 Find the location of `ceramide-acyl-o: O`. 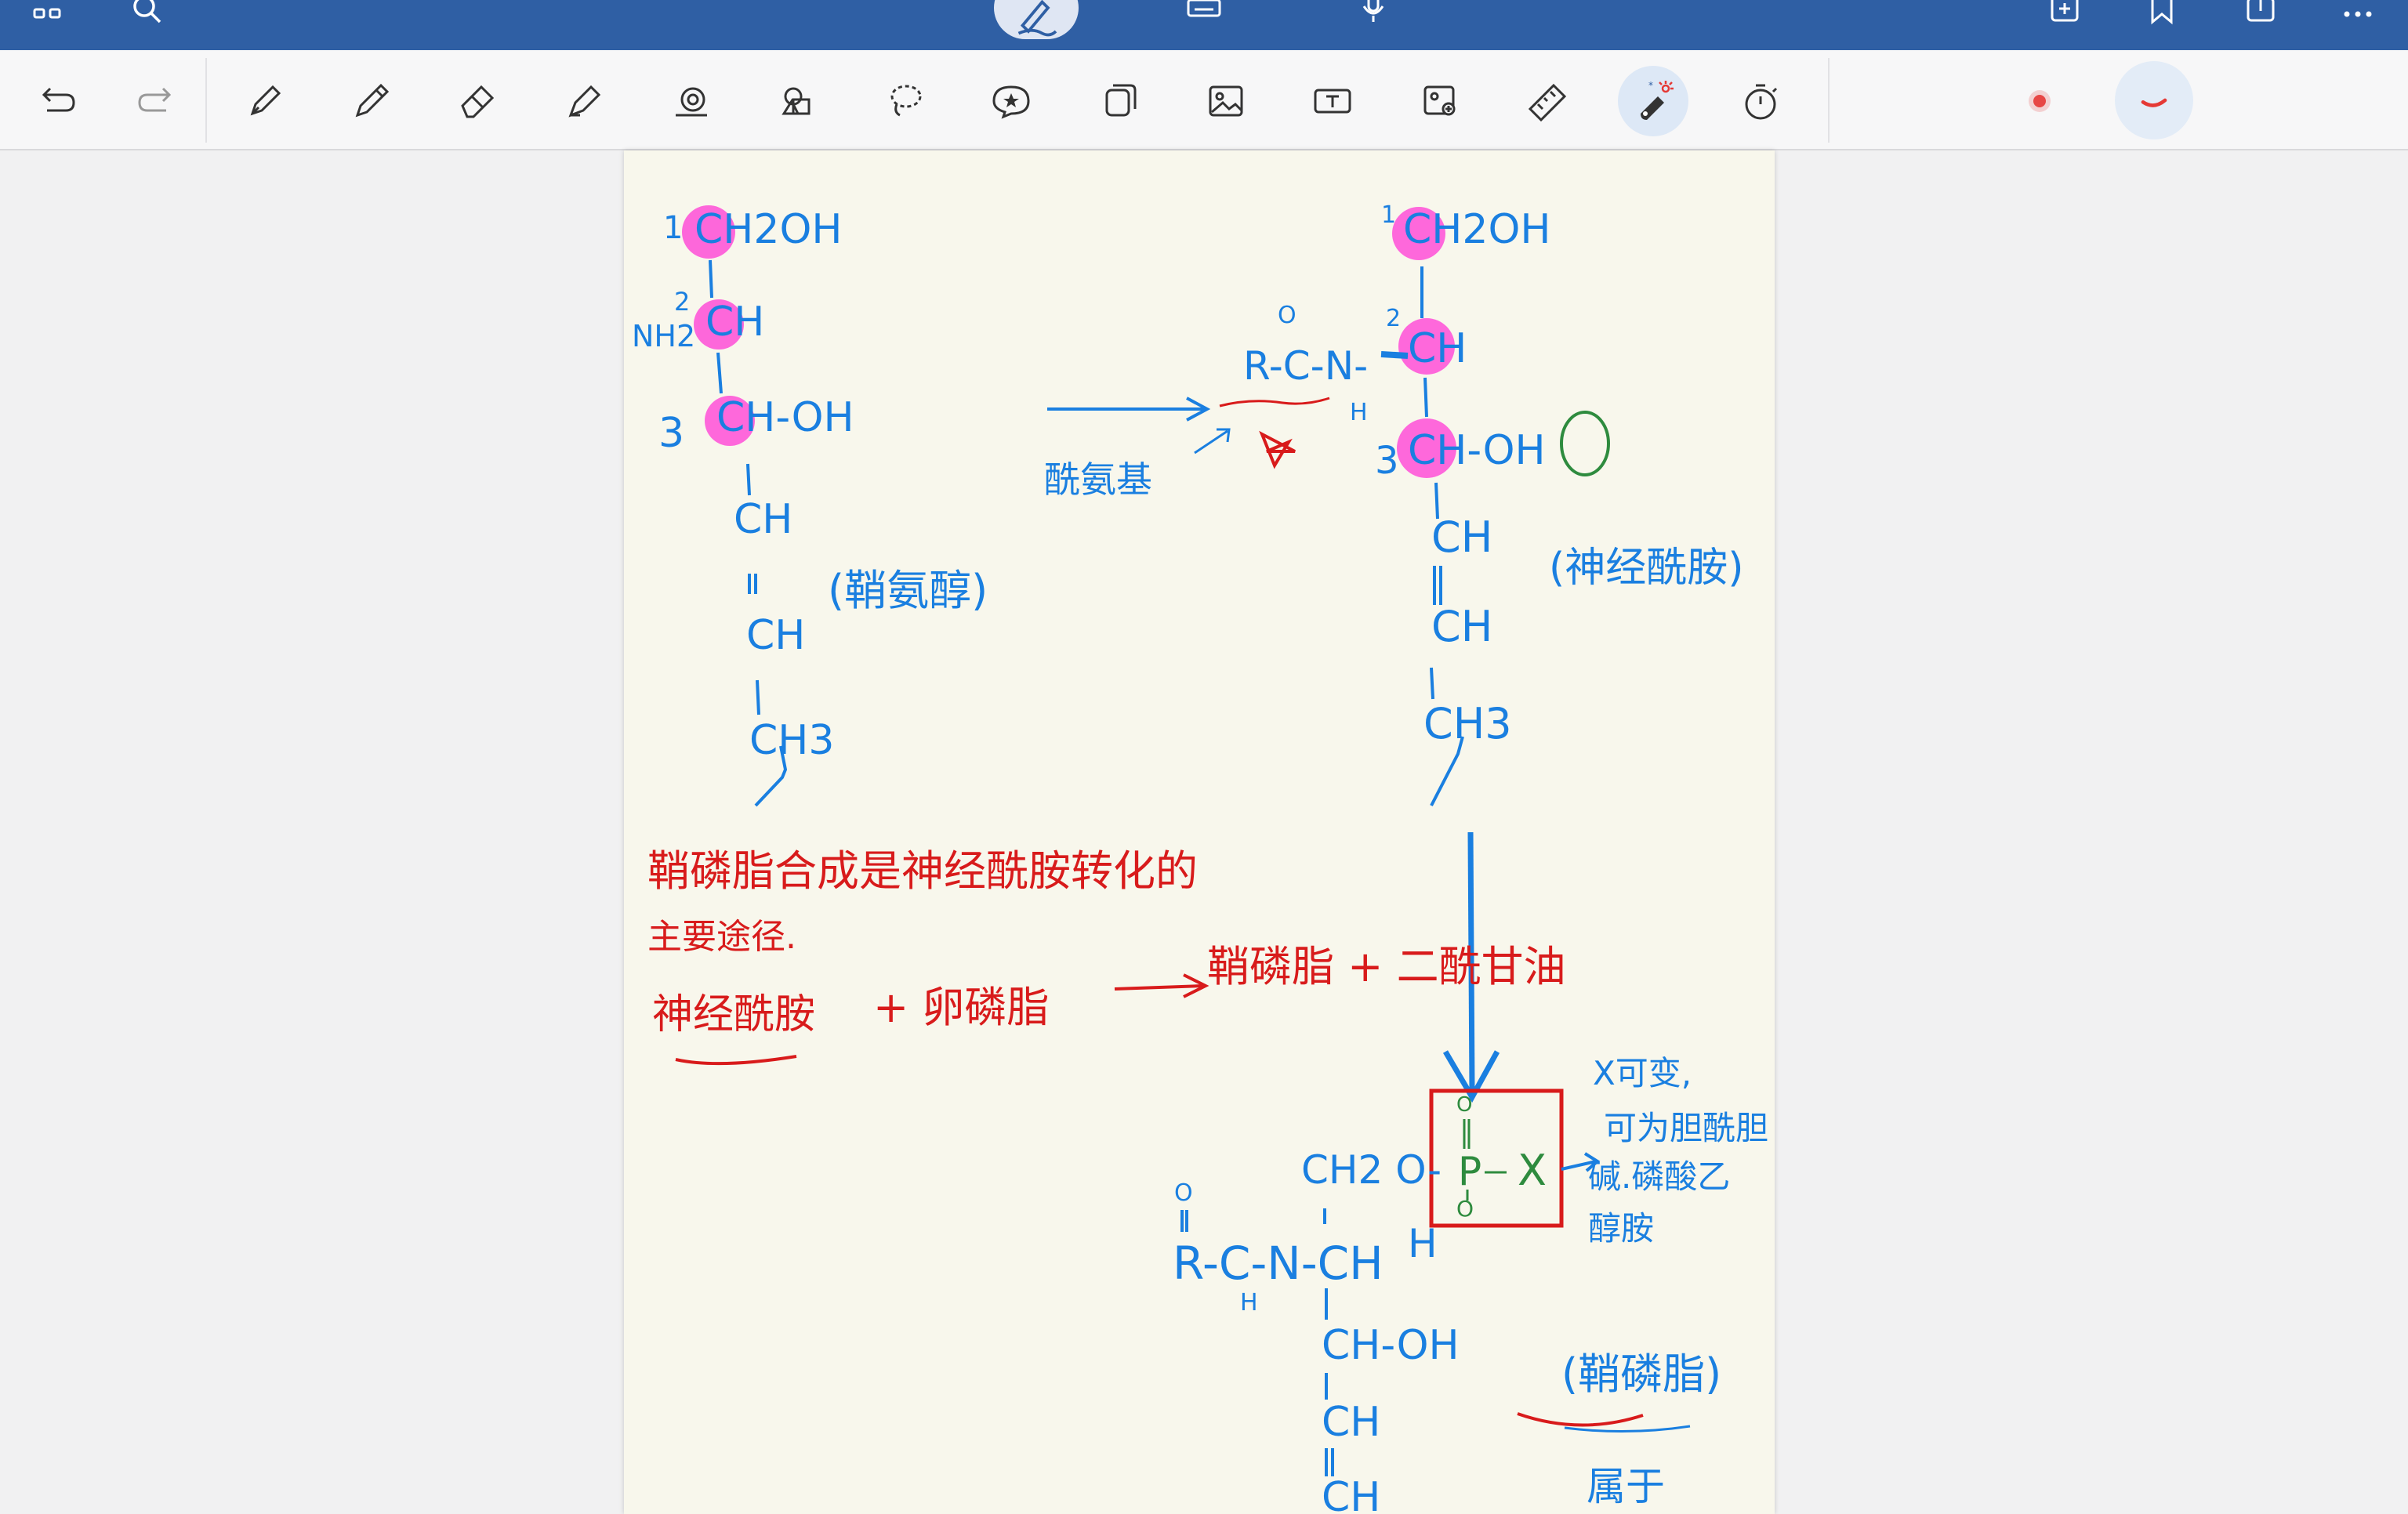

ceramide-acyl-o: O is located at coordinates (1287, 316).